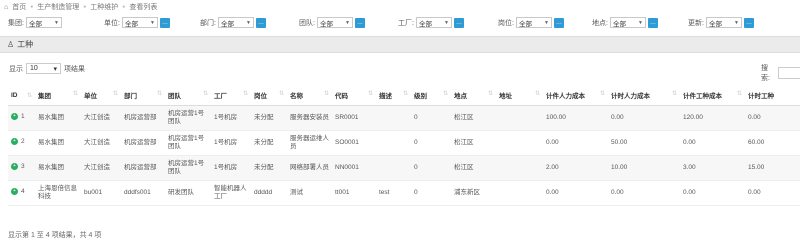 This screenshot has height=249, width=800. I want to click on column-header: 描述 ⇅, so click(393, 96).